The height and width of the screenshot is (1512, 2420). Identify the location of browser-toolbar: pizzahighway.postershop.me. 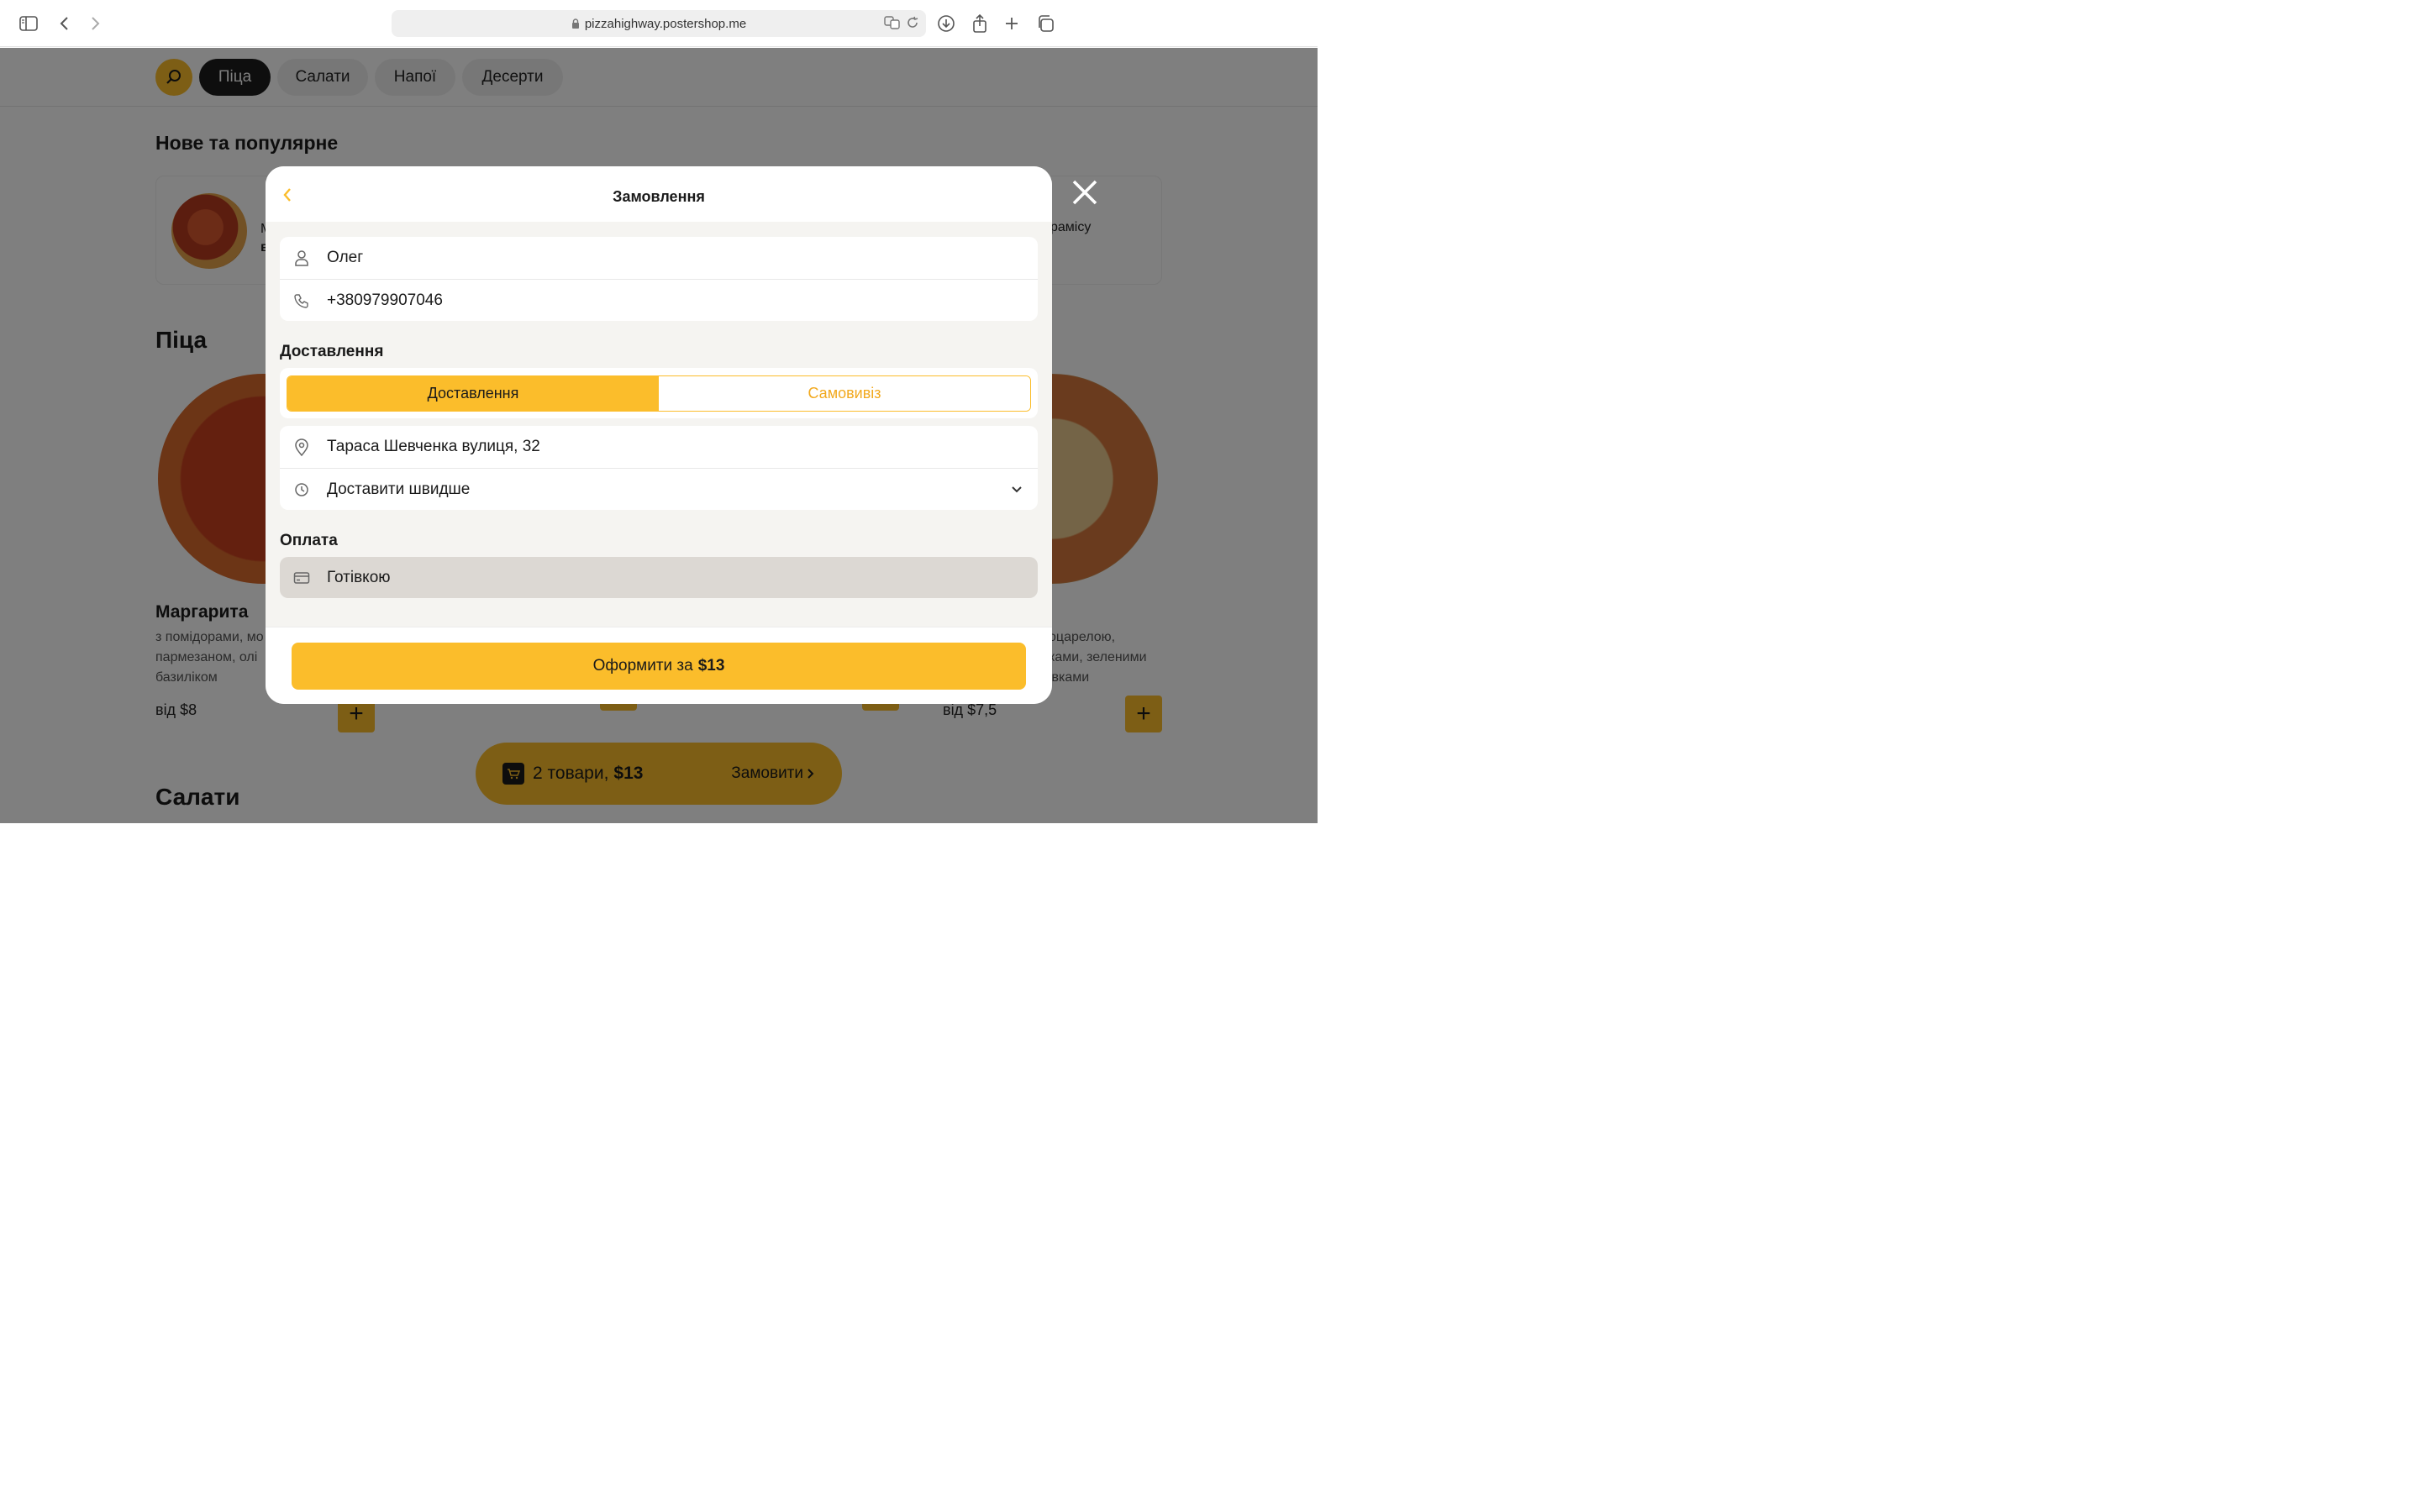
(659, 23).